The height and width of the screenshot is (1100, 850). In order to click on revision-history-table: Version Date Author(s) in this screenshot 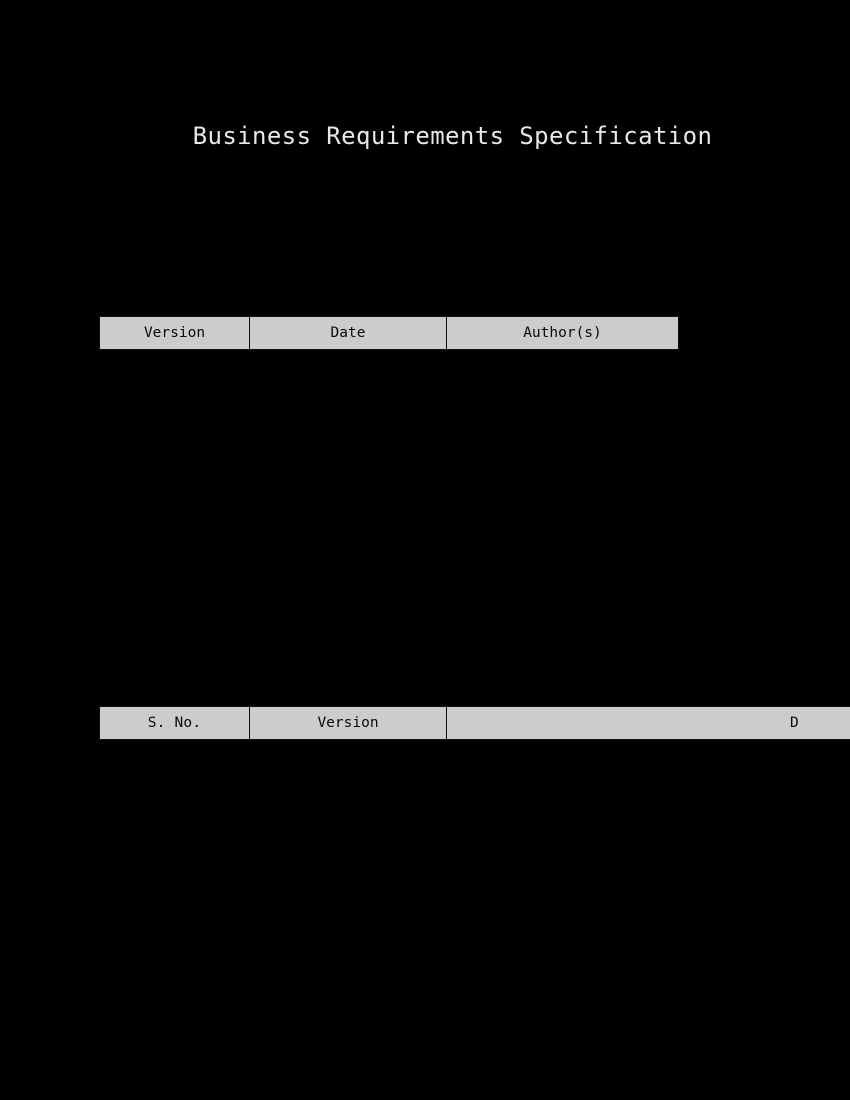, I will do `click(389, 333)`.